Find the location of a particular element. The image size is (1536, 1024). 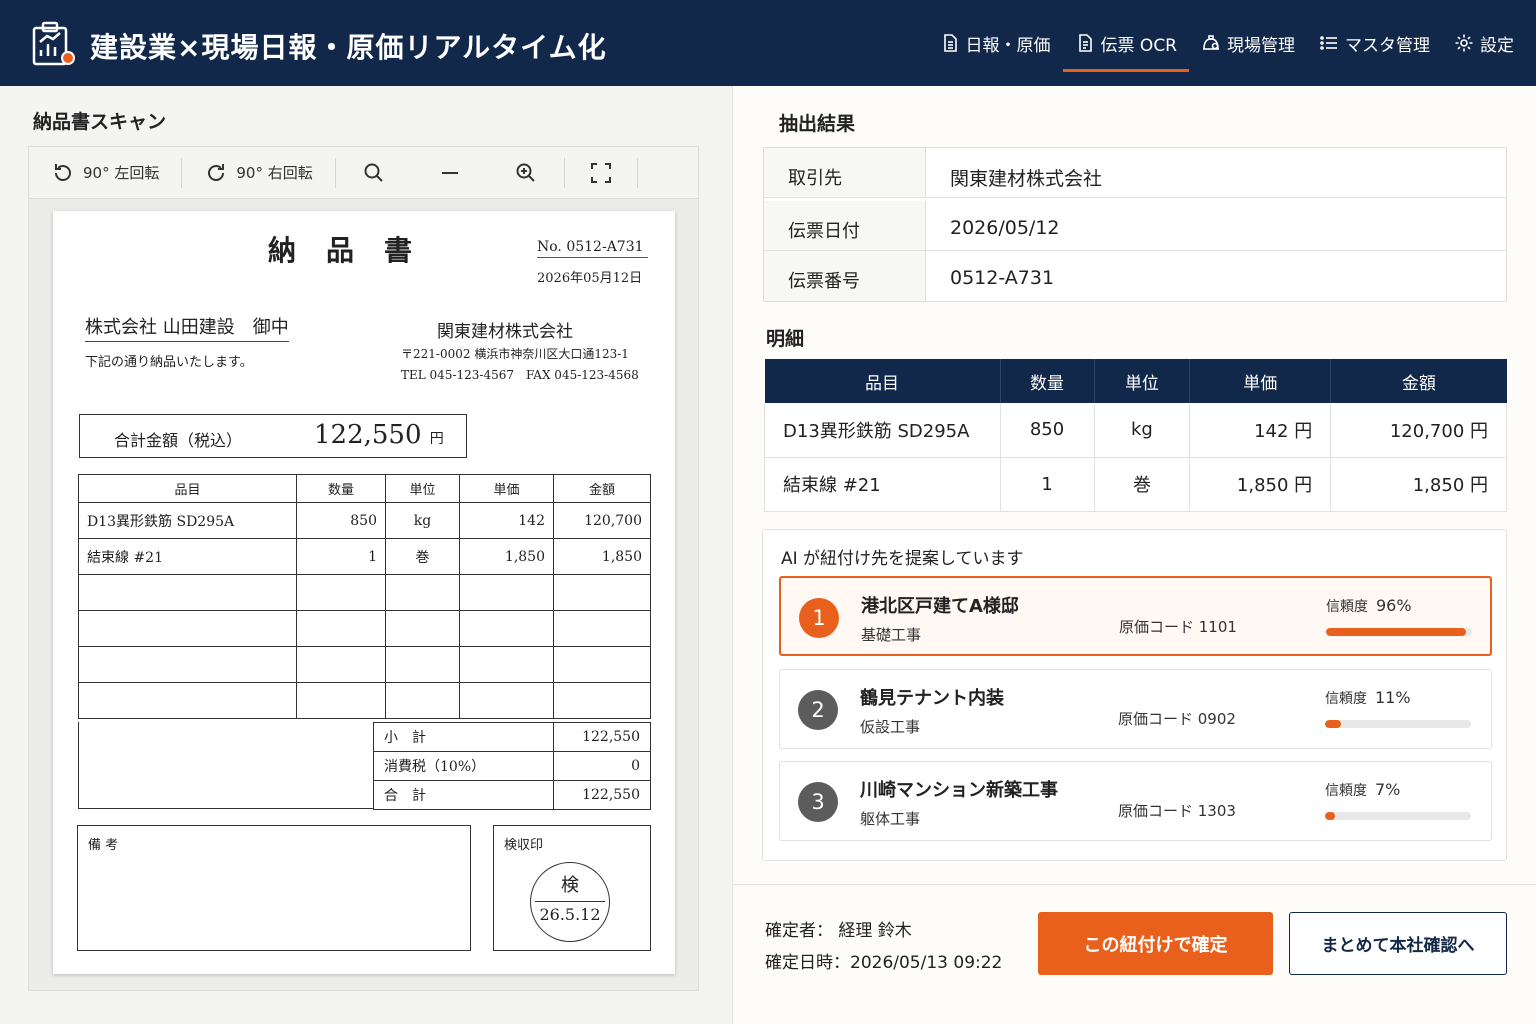

col-header: 数量 is located at coordinates (1047, 381).